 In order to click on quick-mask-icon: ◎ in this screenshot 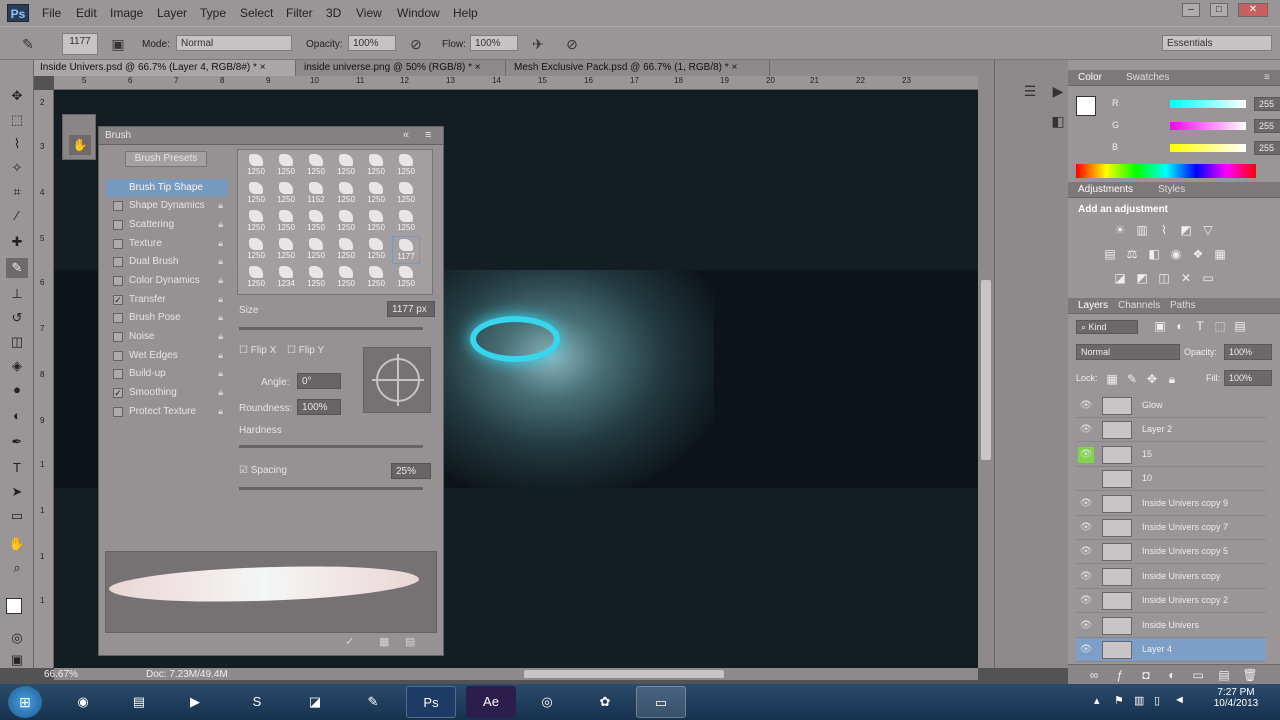, I will do `click(17, 638)`.